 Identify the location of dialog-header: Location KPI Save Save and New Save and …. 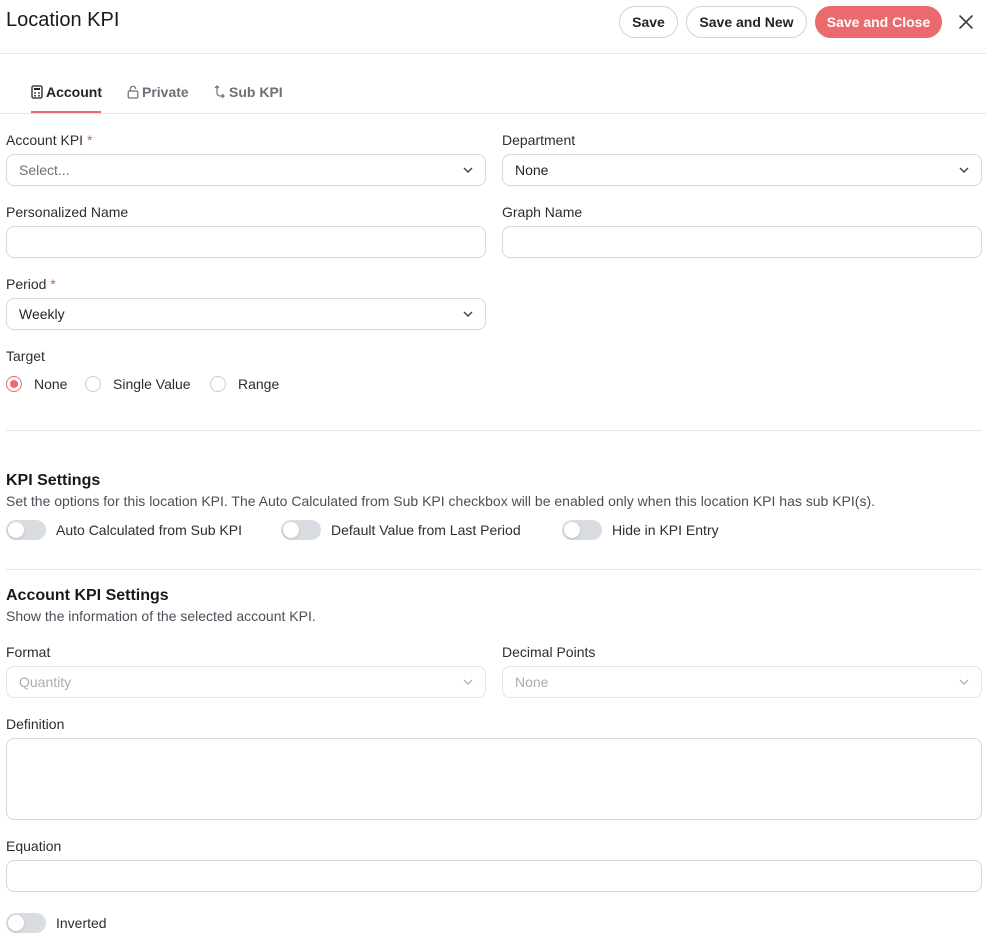
(493, 27).